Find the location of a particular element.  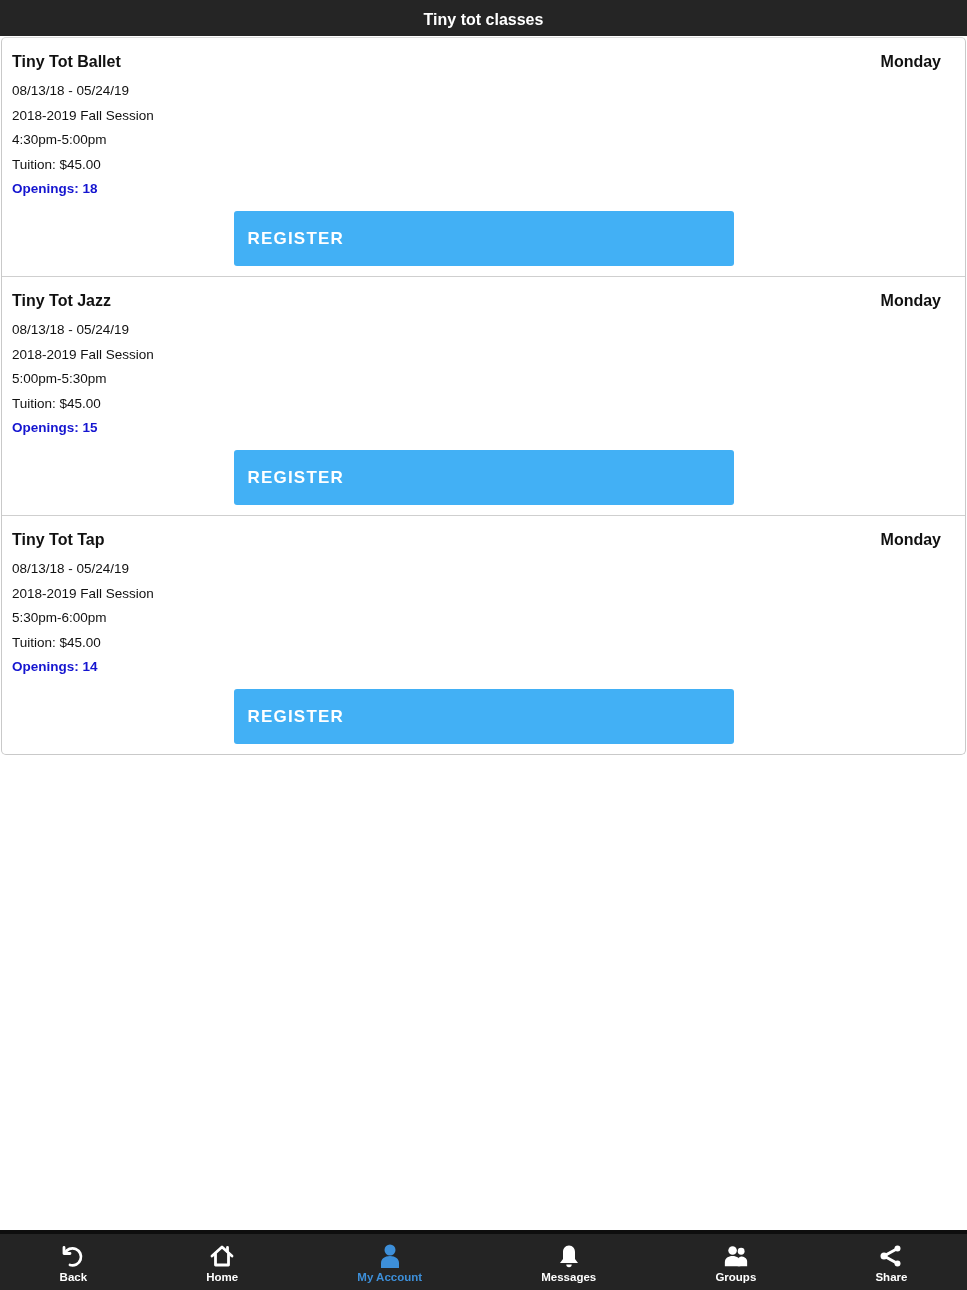

tab-bar-item: Back is located at coordinates (73, 1262).